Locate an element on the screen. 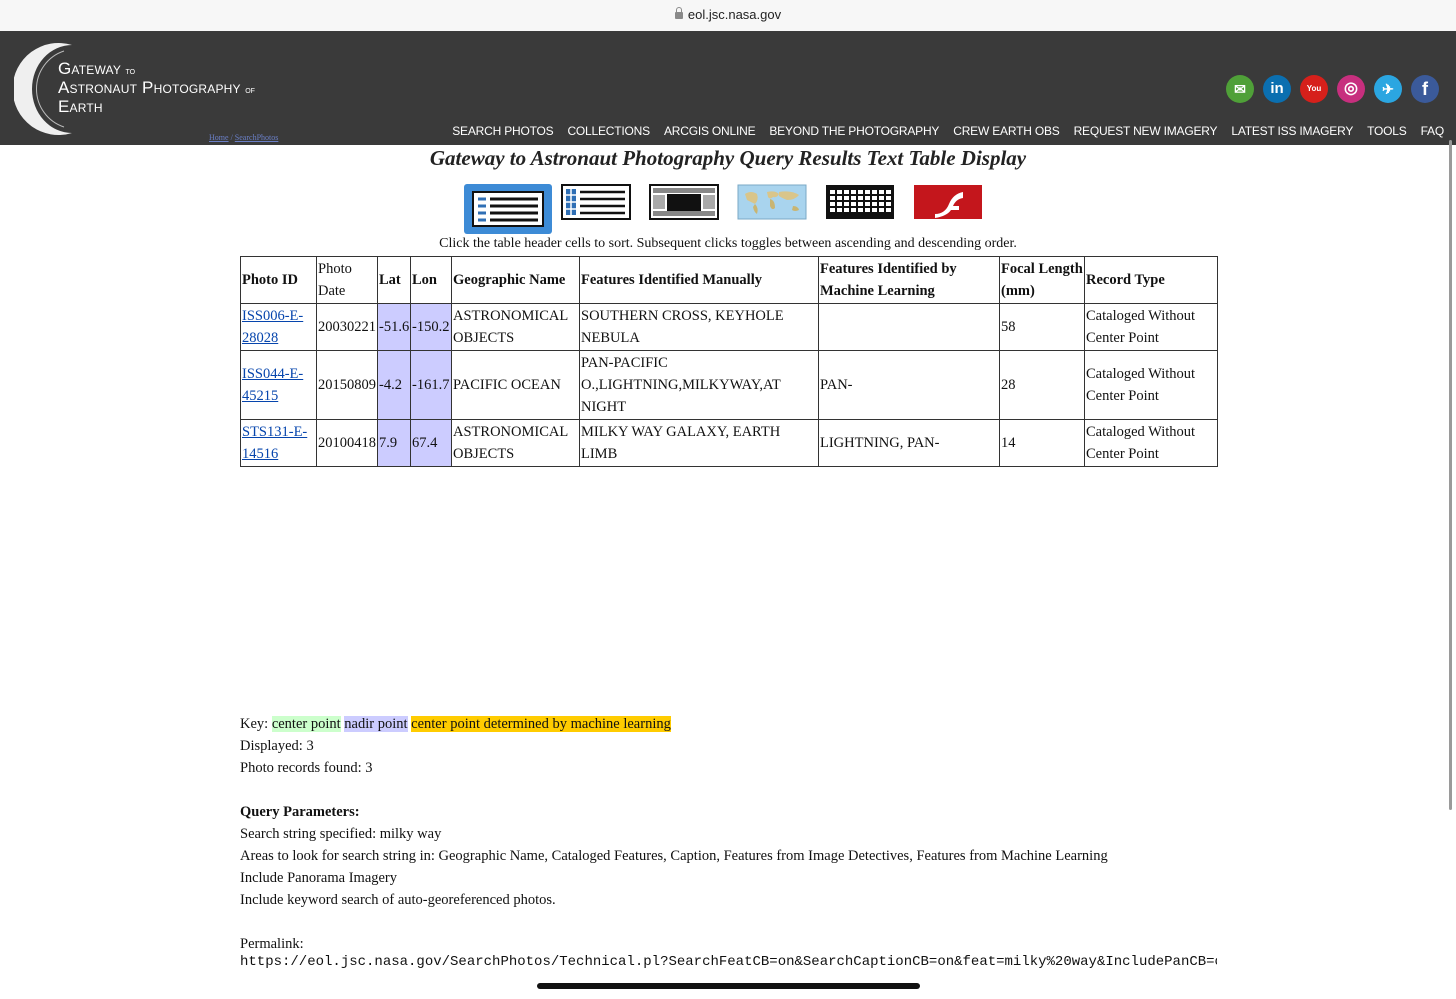 The width and height of the screenshot is (1456, 999). header-lon: Lon is located at coordinates (431, 280).